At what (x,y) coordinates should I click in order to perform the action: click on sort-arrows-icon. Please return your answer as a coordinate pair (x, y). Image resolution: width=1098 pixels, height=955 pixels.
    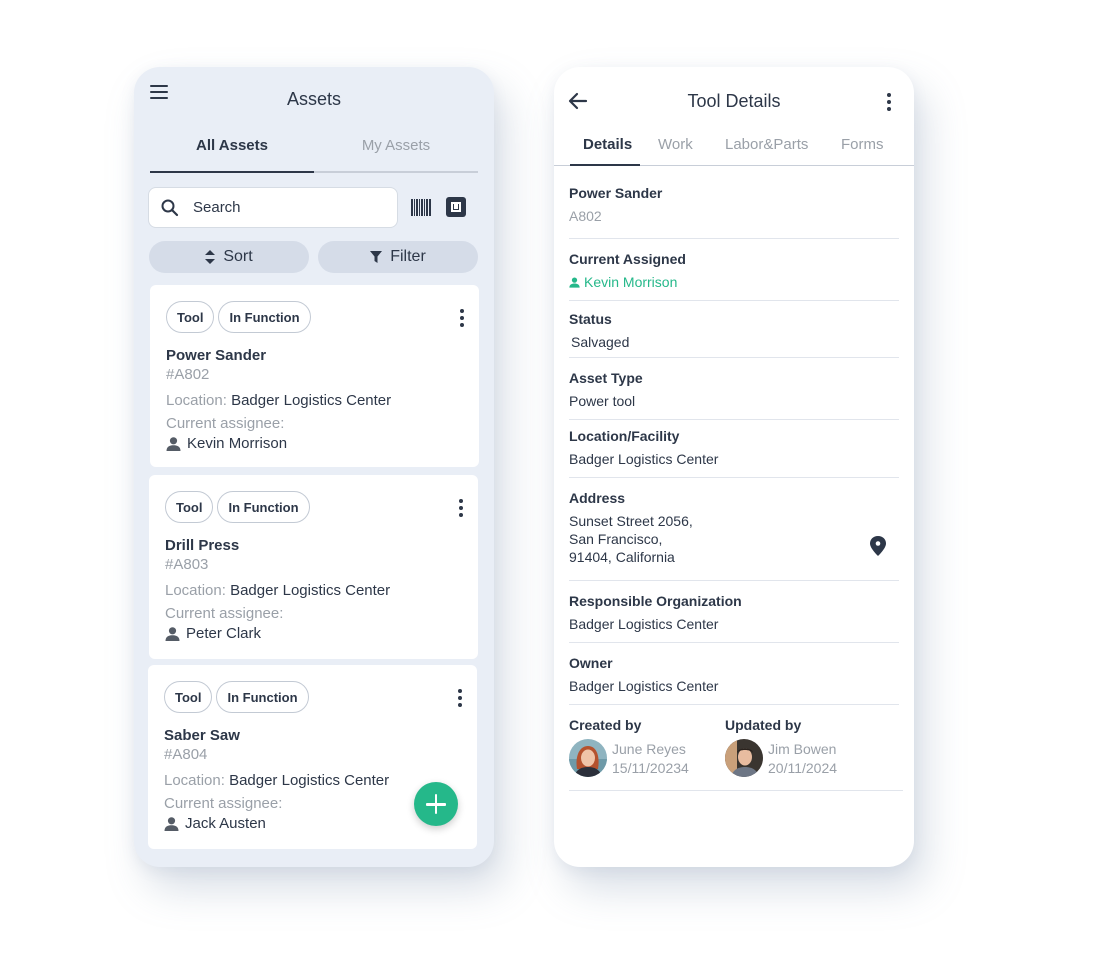
    Looking at the image, I should click on (210, 257).